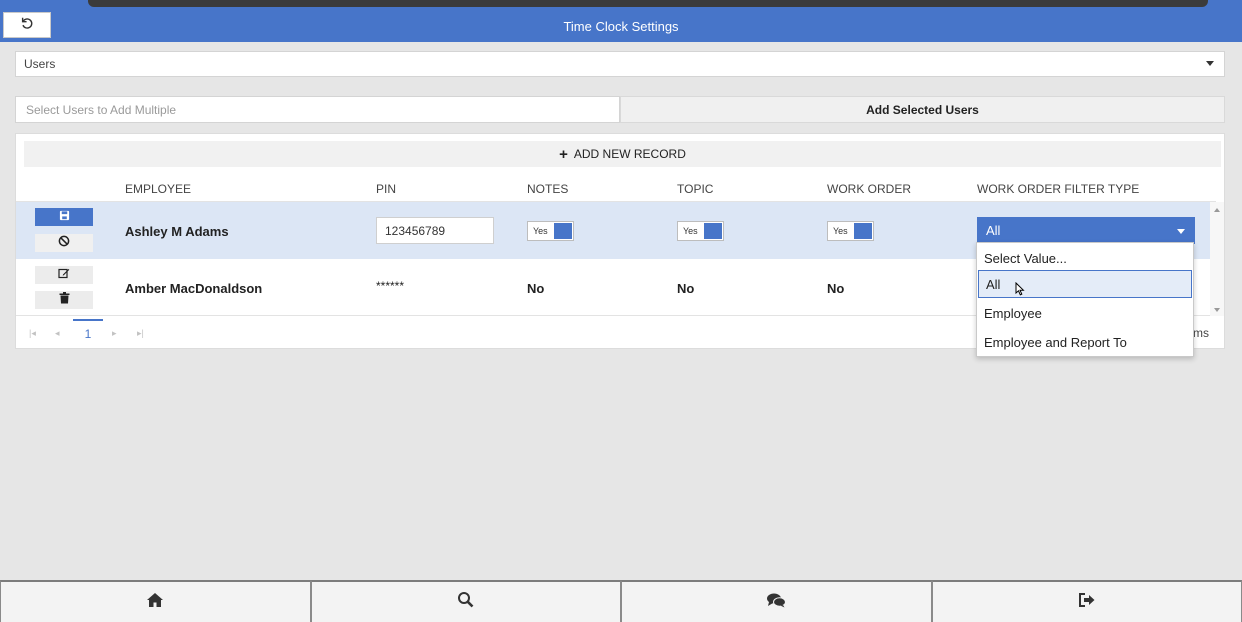 Image resolution: width=1242 pixels, height=622 pixels. I want to click on dropdown-option-employee-and-report-to: Employee and Report To, so click(1085, 342).